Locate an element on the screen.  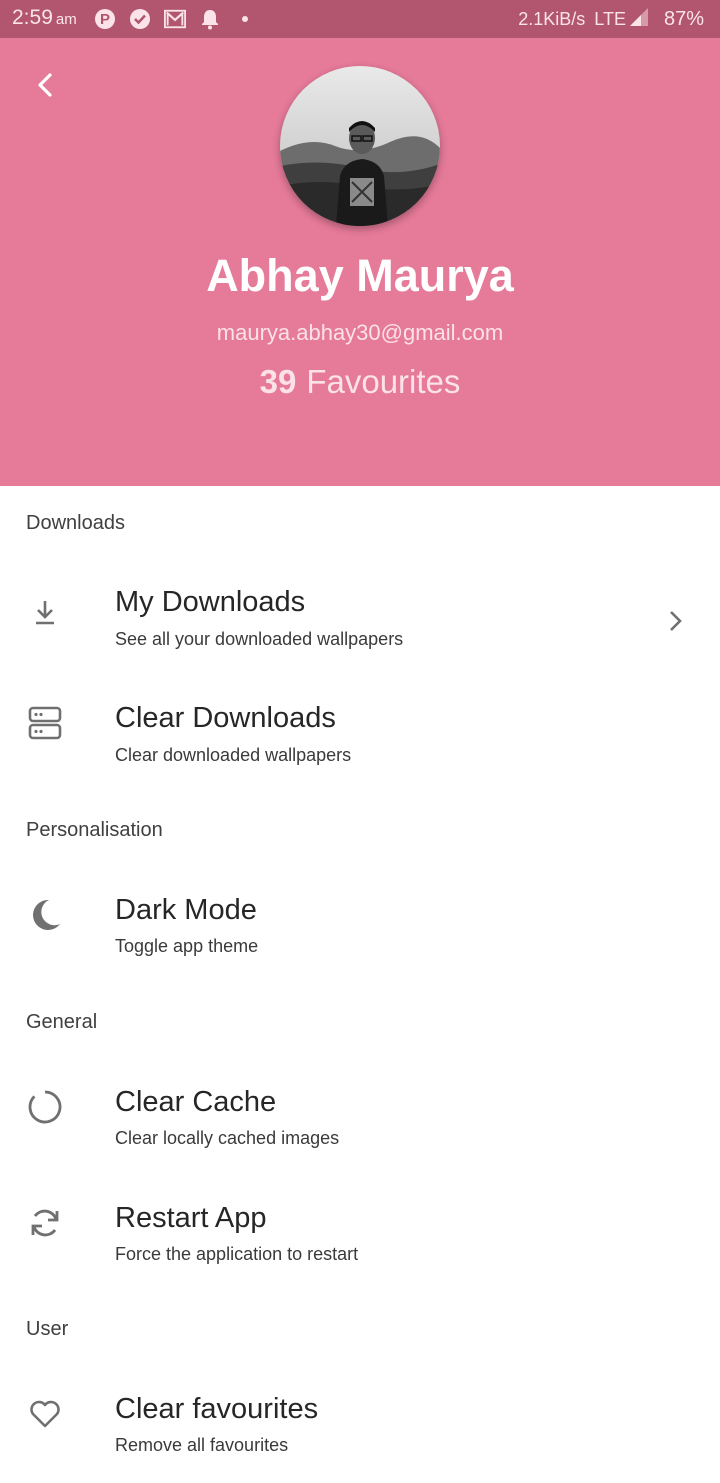
back-arrow-icon is located at coordinates (45, 85).